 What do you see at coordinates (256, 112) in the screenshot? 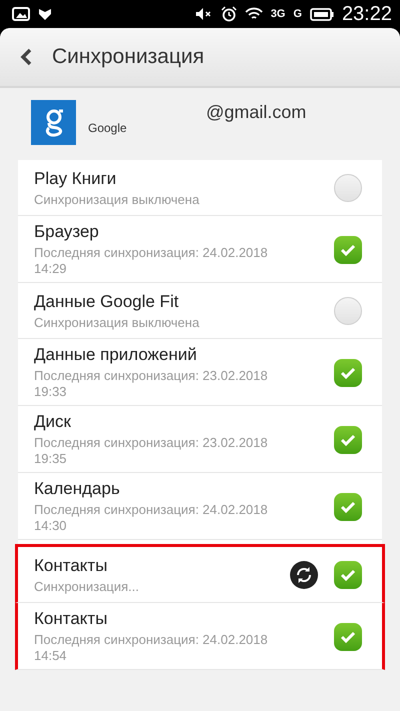
I see `account-email: @gmail.com` at bounding box center [256, 112].